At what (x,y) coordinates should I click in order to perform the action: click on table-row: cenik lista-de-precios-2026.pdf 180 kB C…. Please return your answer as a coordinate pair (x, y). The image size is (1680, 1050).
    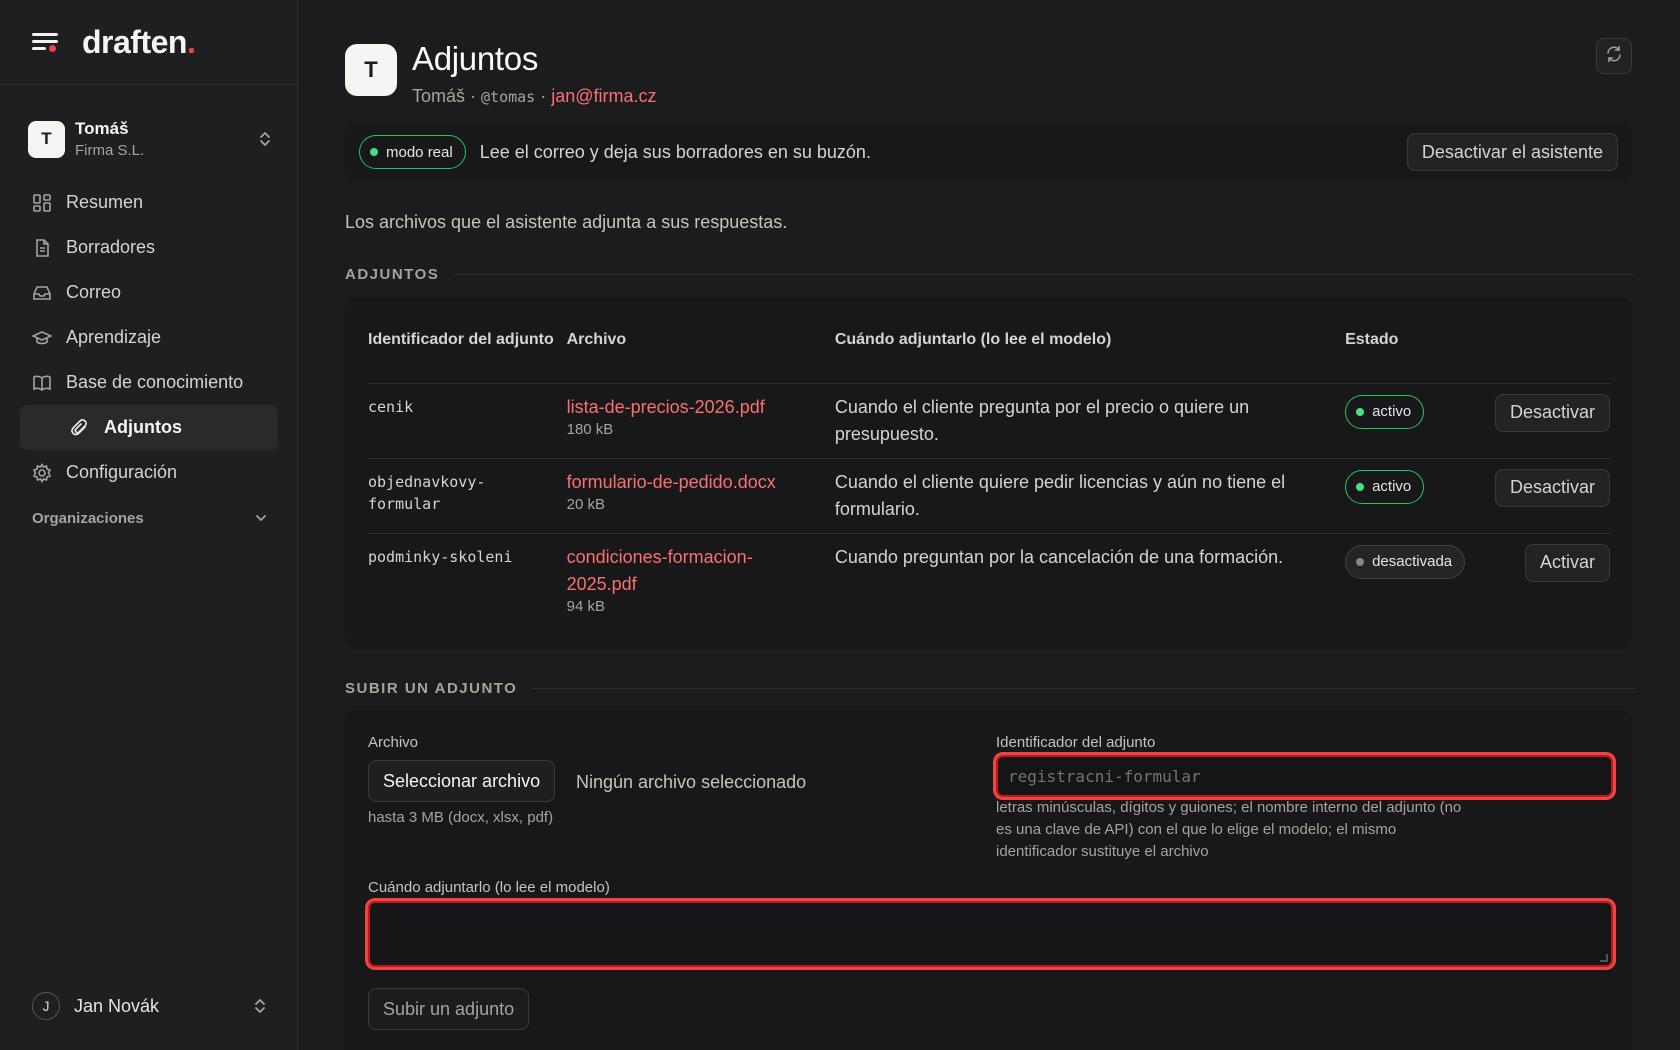
    Looking at the image, I should click on (989, 420).